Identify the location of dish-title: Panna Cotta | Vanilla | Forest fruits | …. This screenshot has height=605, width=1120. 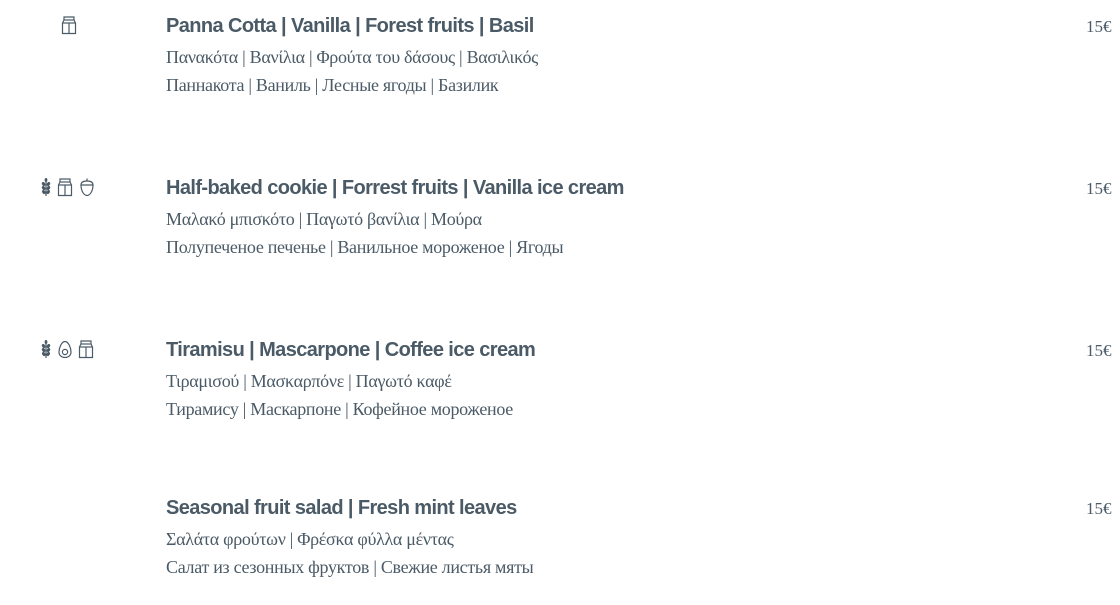
(350, 26).